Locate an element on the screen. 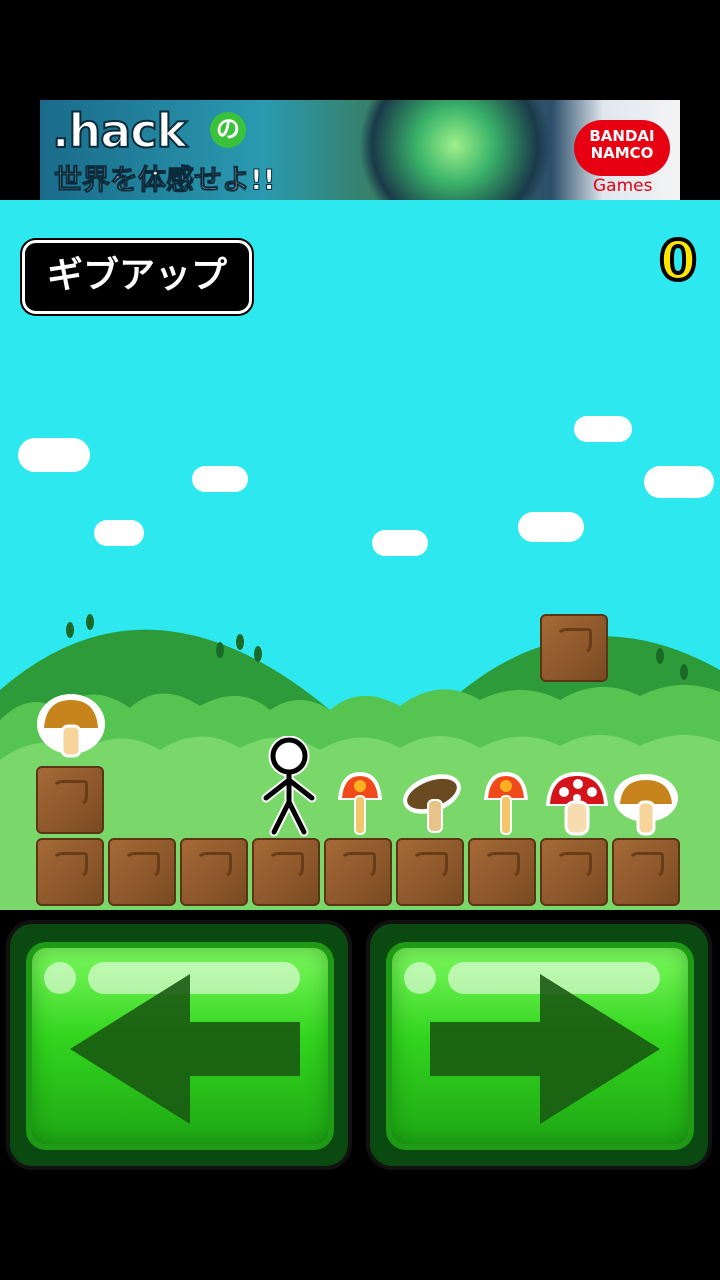 The width and height of the screenshot is (720, 1280). ad-brand-logo: BANDAI NAMCO is located at coordinates (622, 148).